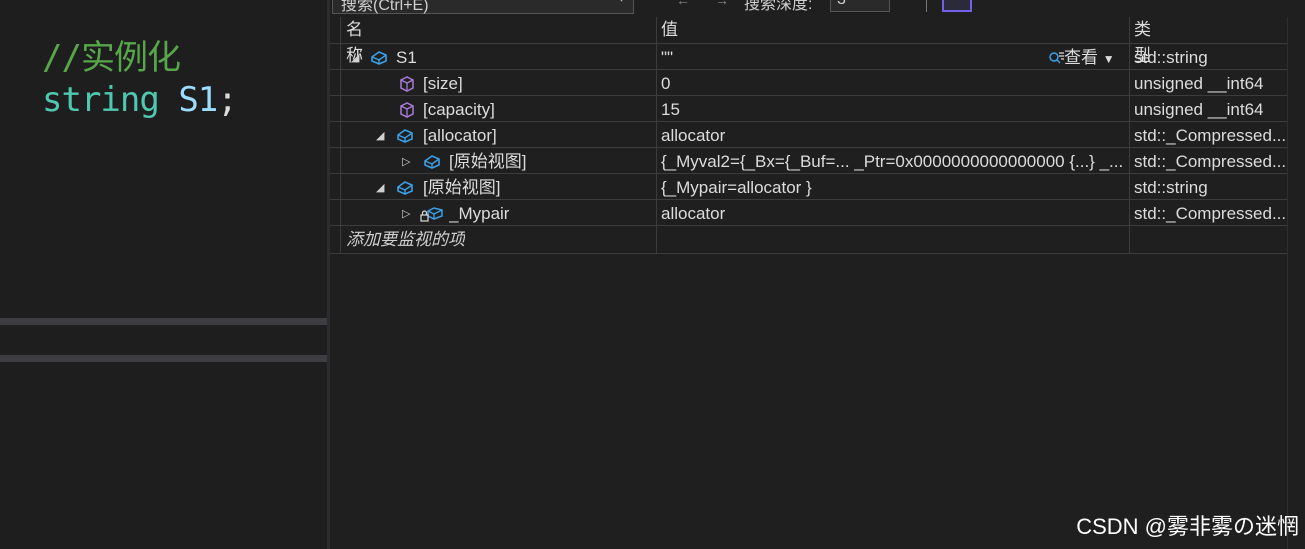 This screenshot has height=549, width=1305. What do you see at coordinates (163, 340) in the screenshot?
I see `mid-panel` at bounding box center [163, 340].